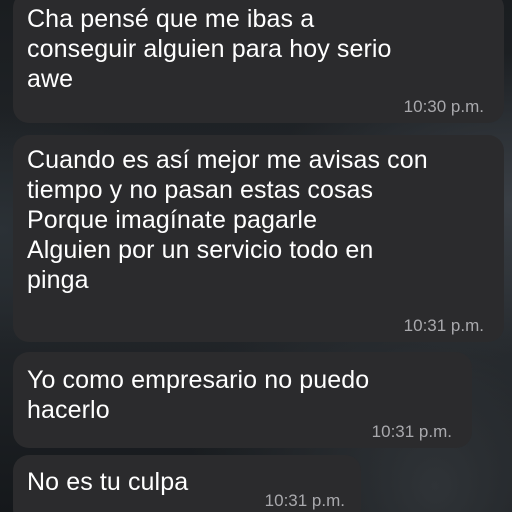 The image size is (512, 512). I want to click on message-text: Yo como empresario no puedo hacerlo, so click(198, 395).